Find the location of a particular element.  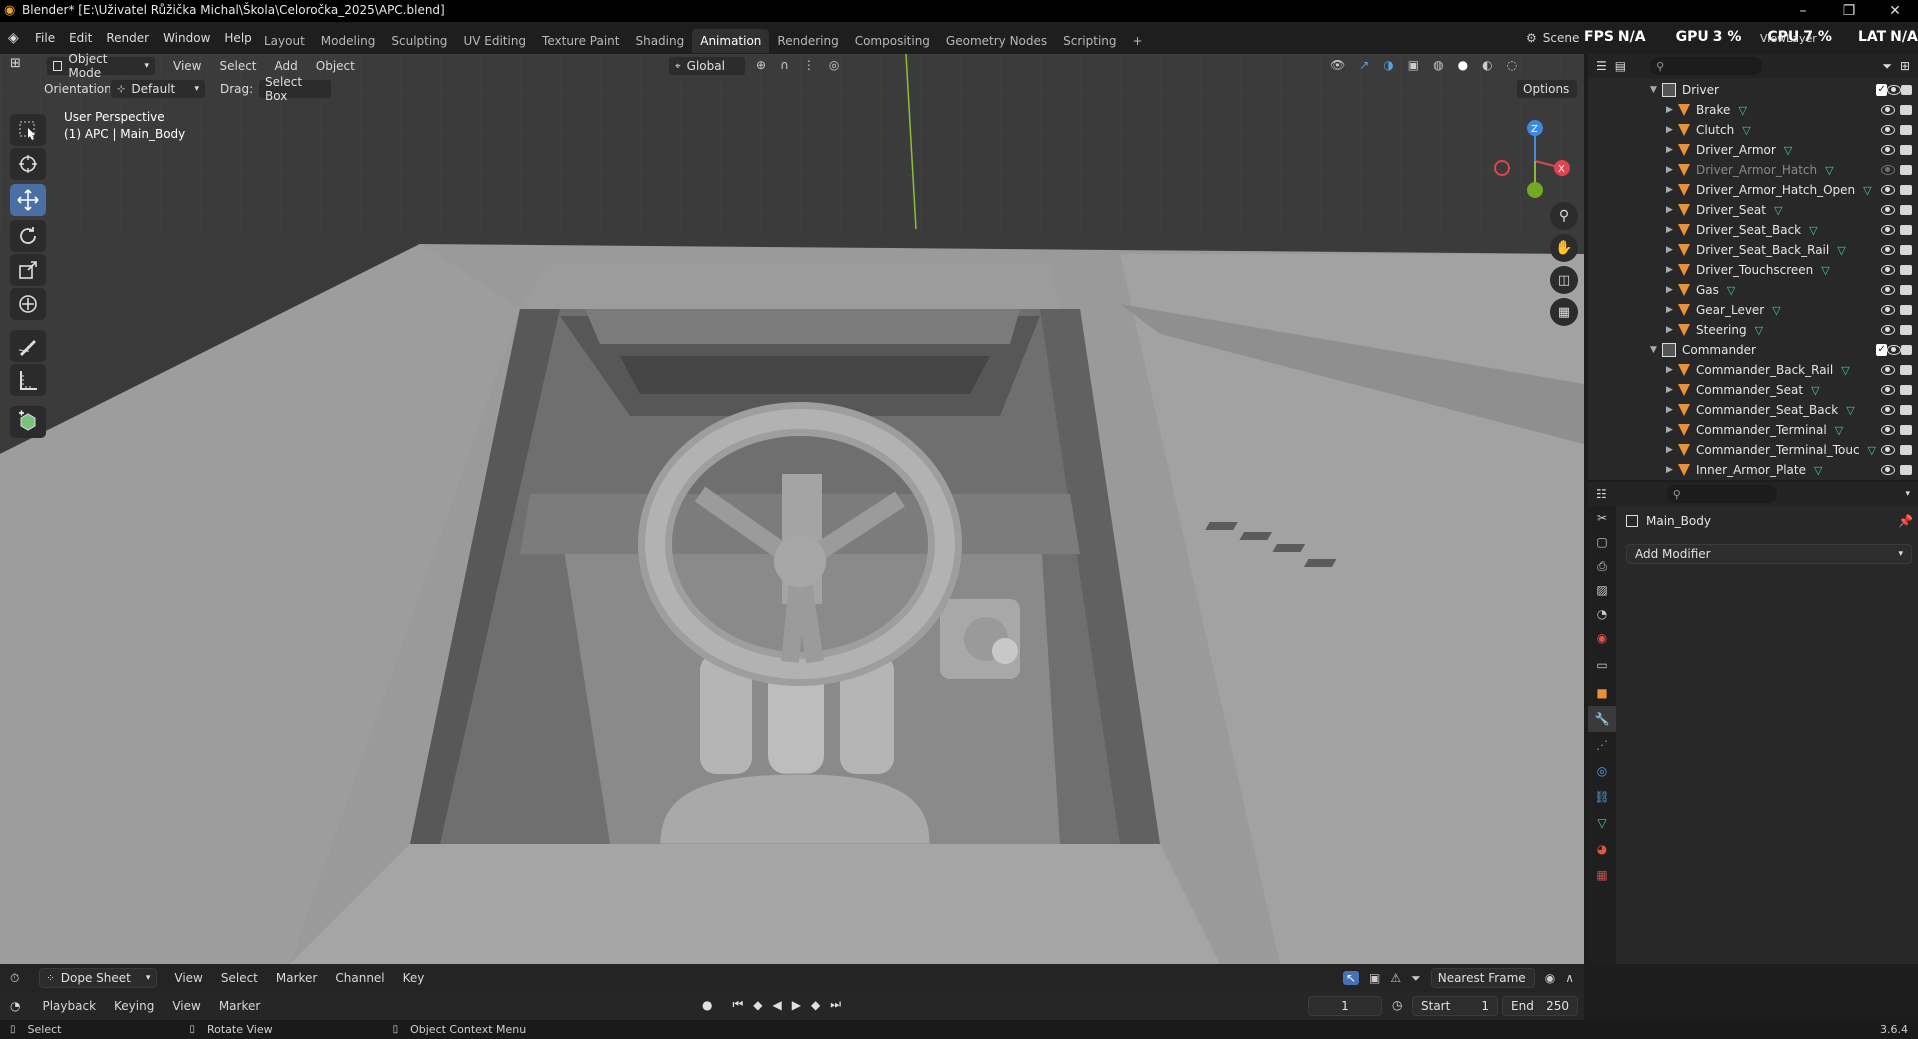

tab-animation: Animation is located at coordinates (731, 41).